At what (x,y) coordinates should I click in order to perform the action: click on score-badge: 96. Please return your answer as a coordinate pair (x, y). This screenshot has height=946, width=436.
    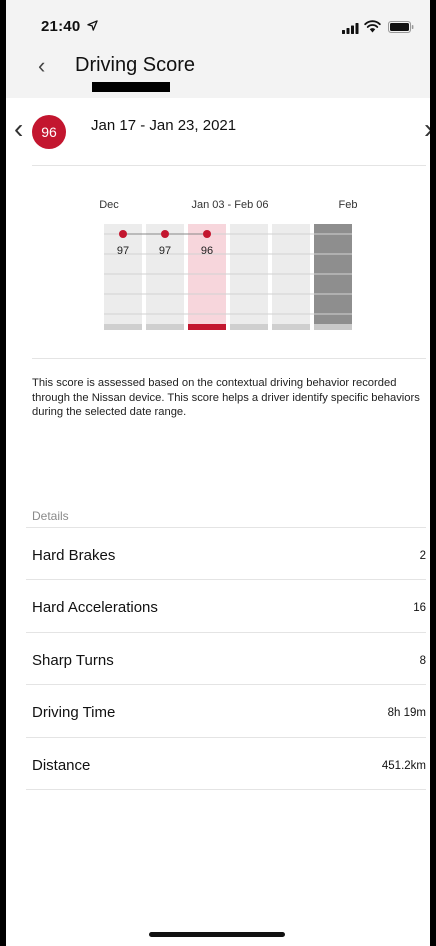
    Looking at the image, I should click on (49, 132).